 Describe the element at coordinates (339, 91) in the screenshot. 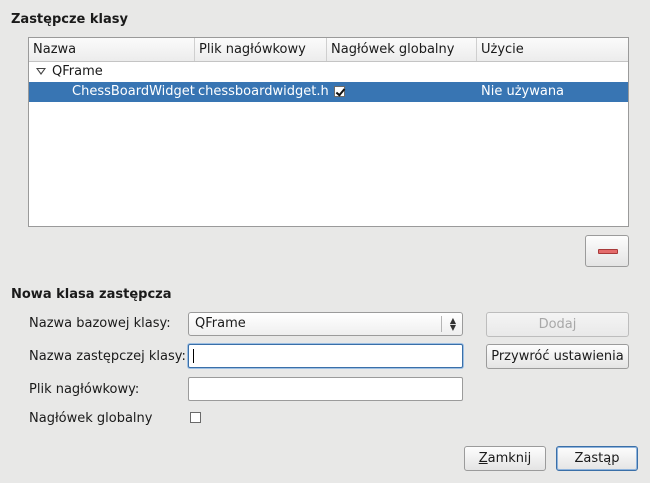

I see `row-global-include-checkbox` at that location.